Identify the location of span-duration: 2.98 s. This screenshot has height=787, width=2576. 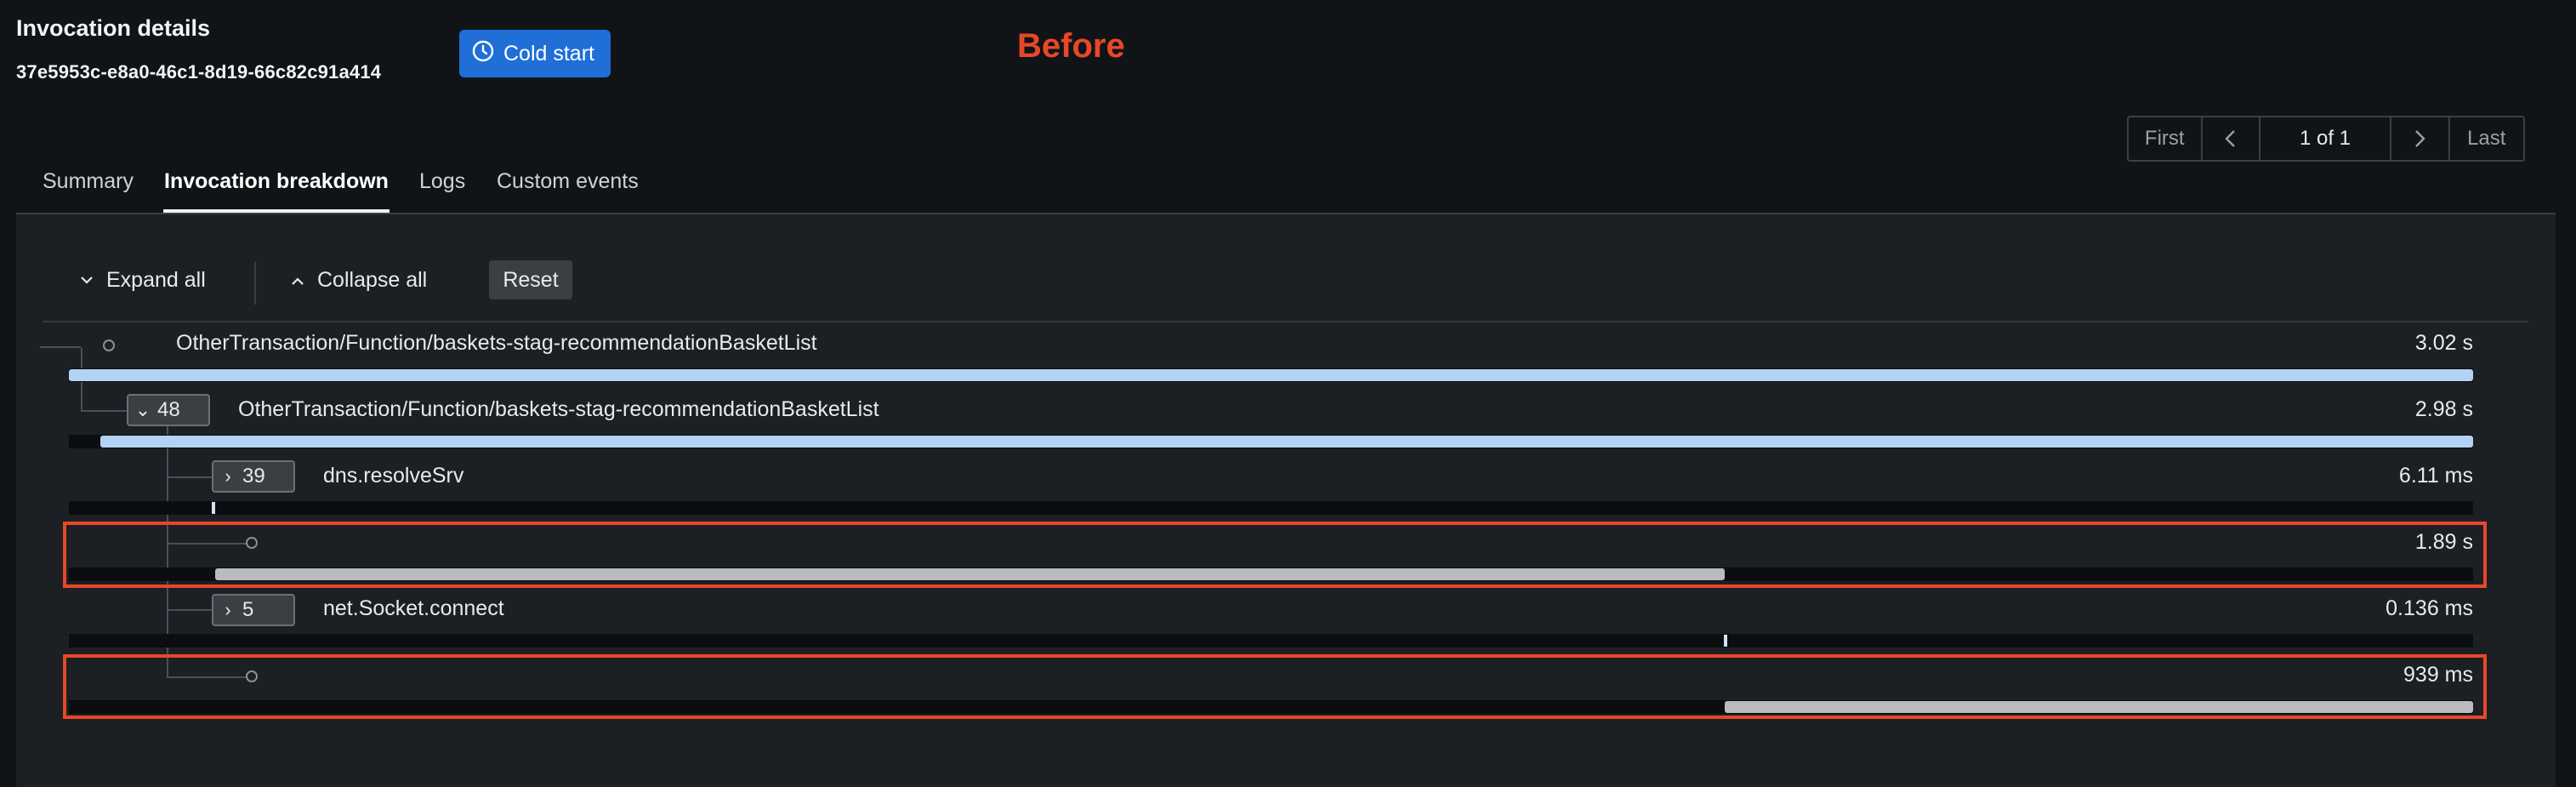
(2443, 409).